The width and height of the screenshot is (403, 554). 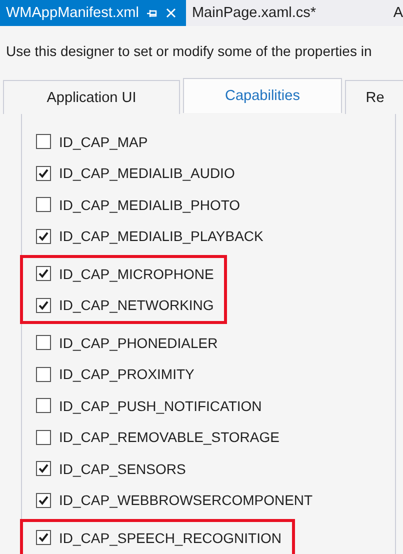 What do you see at coordinates (138, 342) in the screenshot?
I see `capability-label: ID_CAP_PHONEDIALER` at bounding box center [138, 342].